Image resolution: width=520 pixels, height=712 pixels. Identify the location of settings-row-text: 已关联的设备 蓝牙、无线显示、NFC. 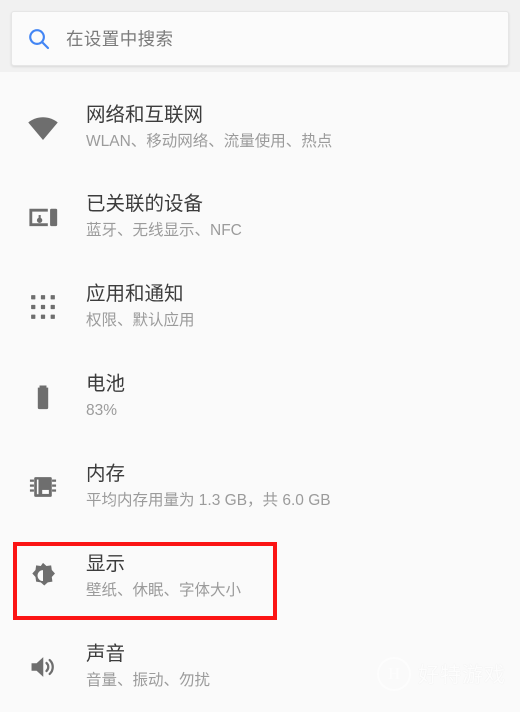
(170, 217).